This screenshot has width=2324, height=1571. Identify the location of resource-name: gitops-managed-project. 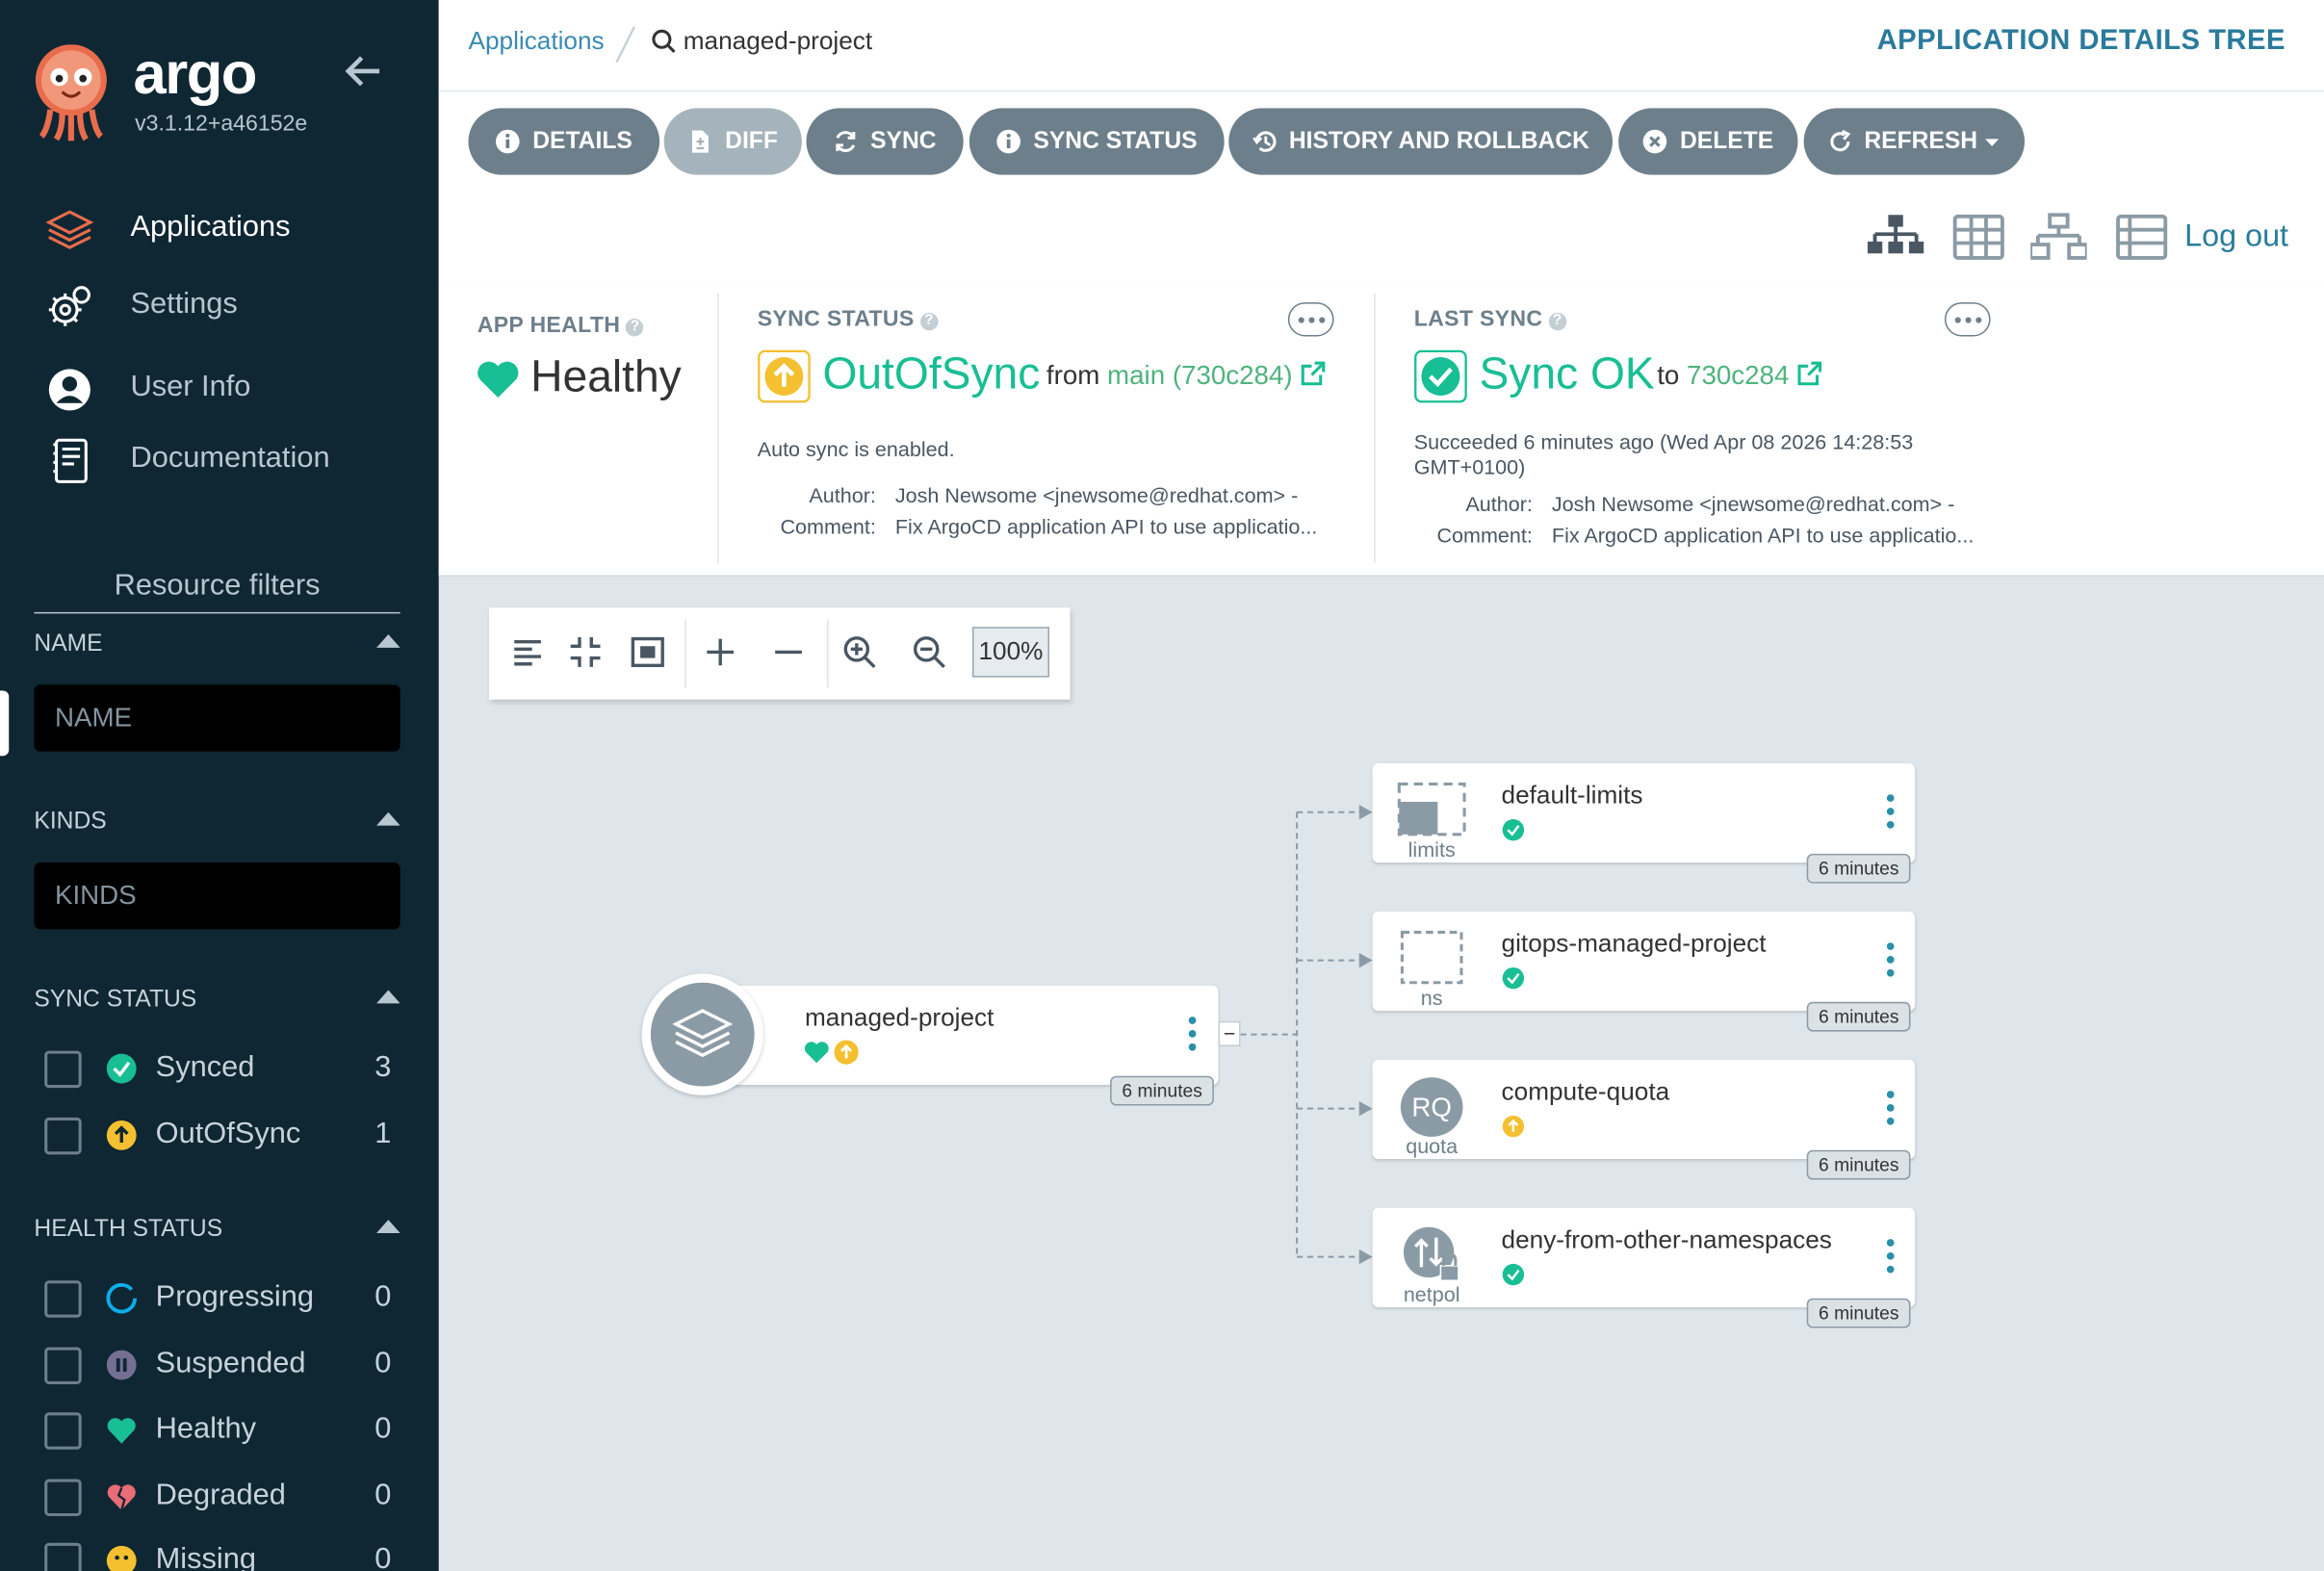
(1634, 943).